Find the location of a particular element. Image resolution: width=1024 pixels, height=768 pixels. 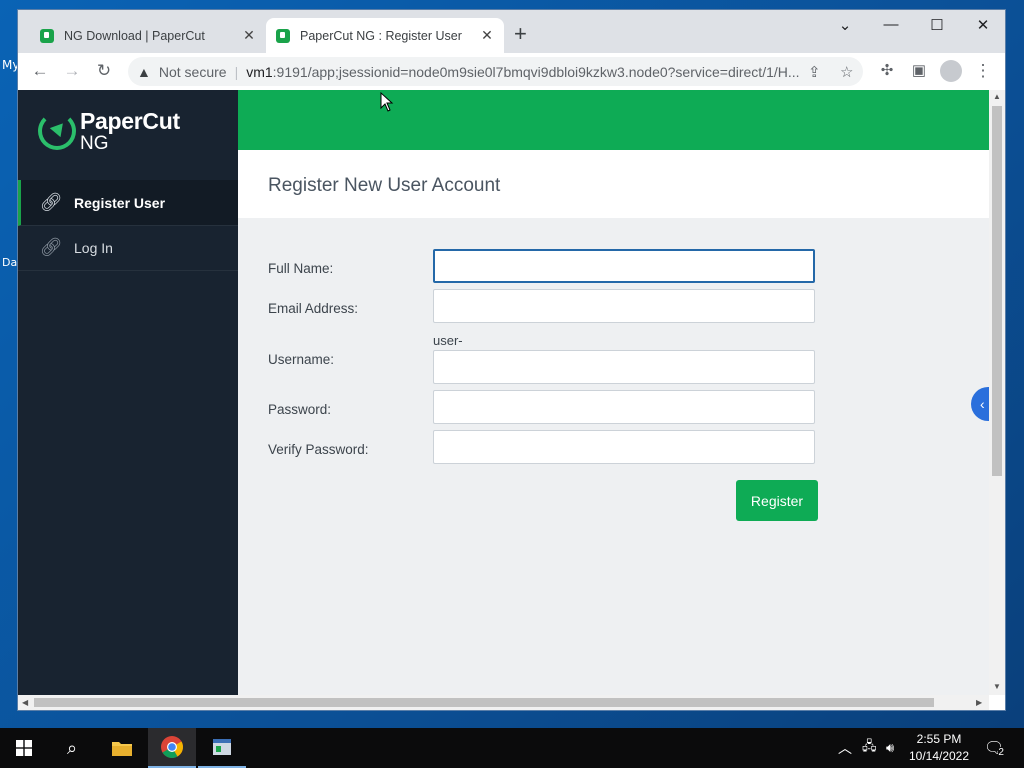

taskbar: ⌕ ︿ 🖧︎ 🔊︎ 2:55 PM 10/14/2022 🗨︎ 2 is located at coordinates (512, 748).